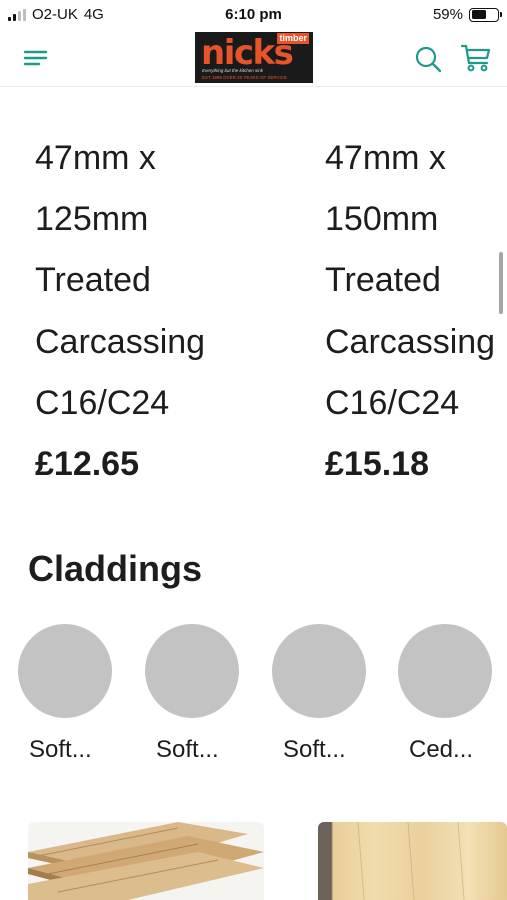 Image resolution: width=507 pixels, height=900 pixels. I want to click on product-price: £12.65, so click(87, 464).